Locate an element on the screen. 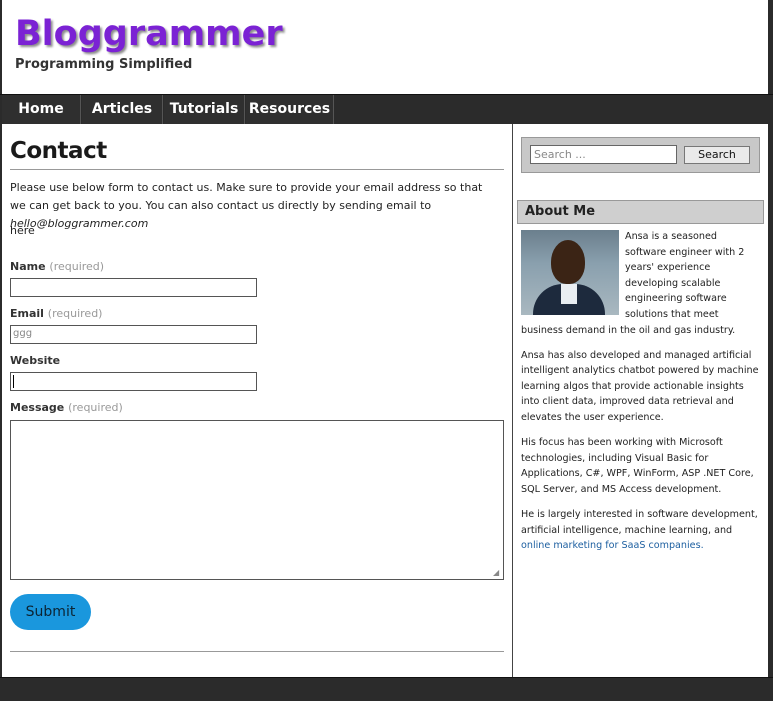 This screenshot has width=773, height=701. submit-button: Submit is located at coordinates (50, 612).